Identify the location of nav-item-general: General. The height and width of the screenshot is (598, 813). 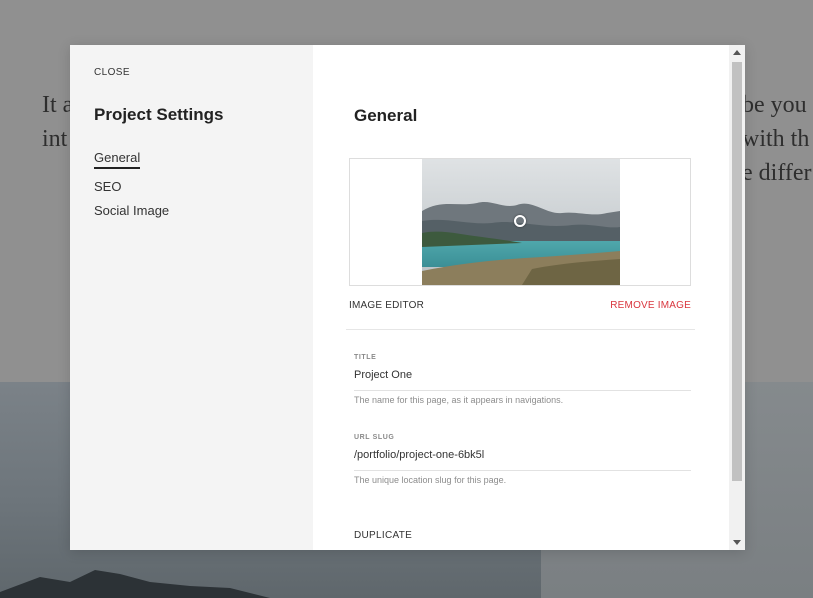
(117, 159).